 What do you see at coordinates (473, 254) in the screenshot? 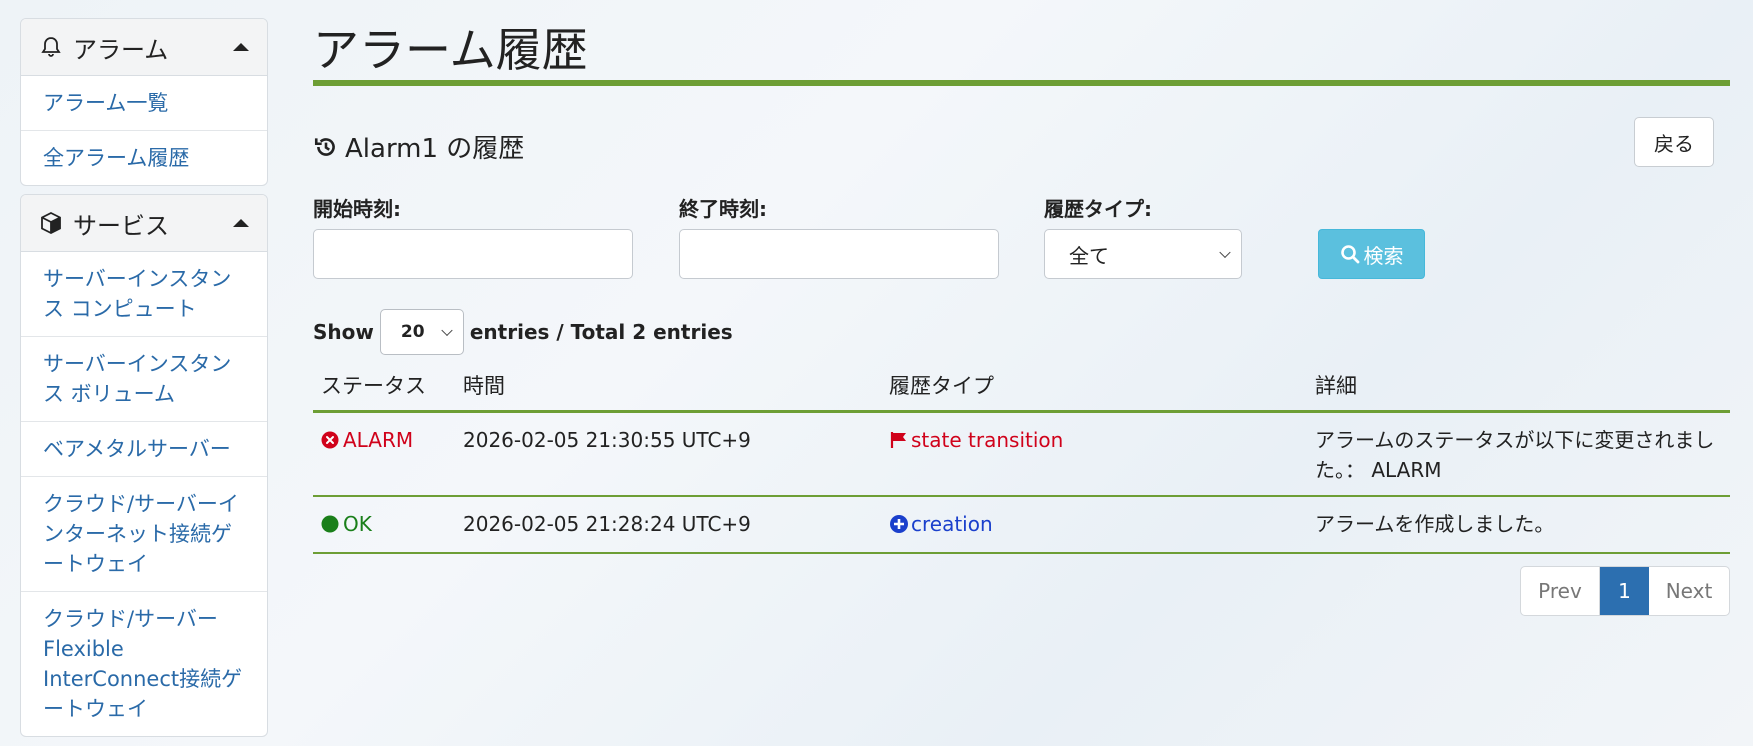
I see `start-time-input` at bounding box center [473, 254].